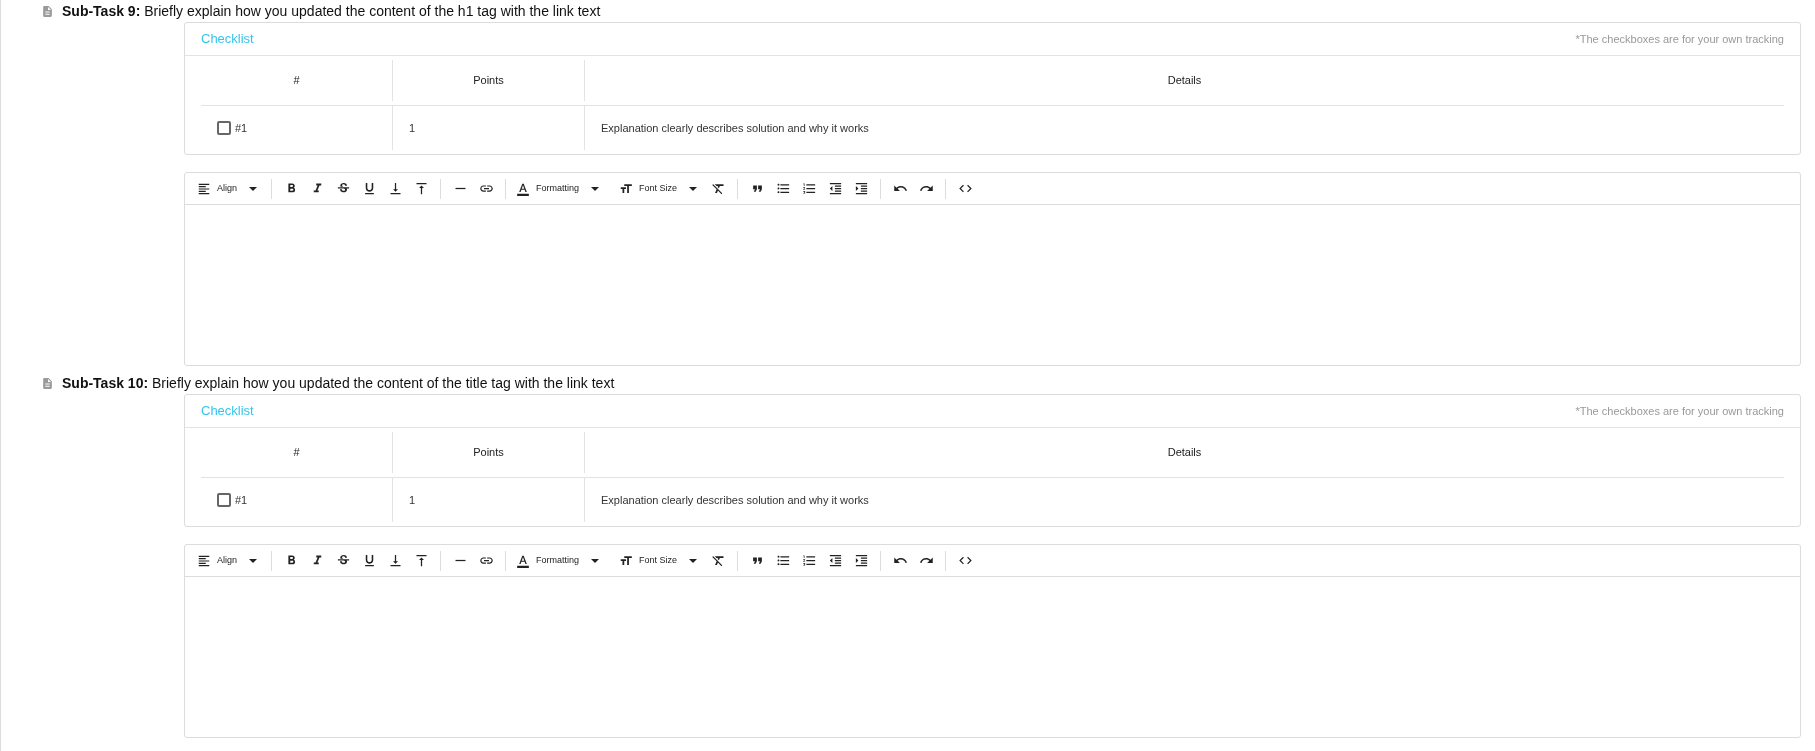  I want to click on subtask-heading: Sub-Task 10: Briefly explain how you updated the content of the title tag with the link text, so click(338, 383).